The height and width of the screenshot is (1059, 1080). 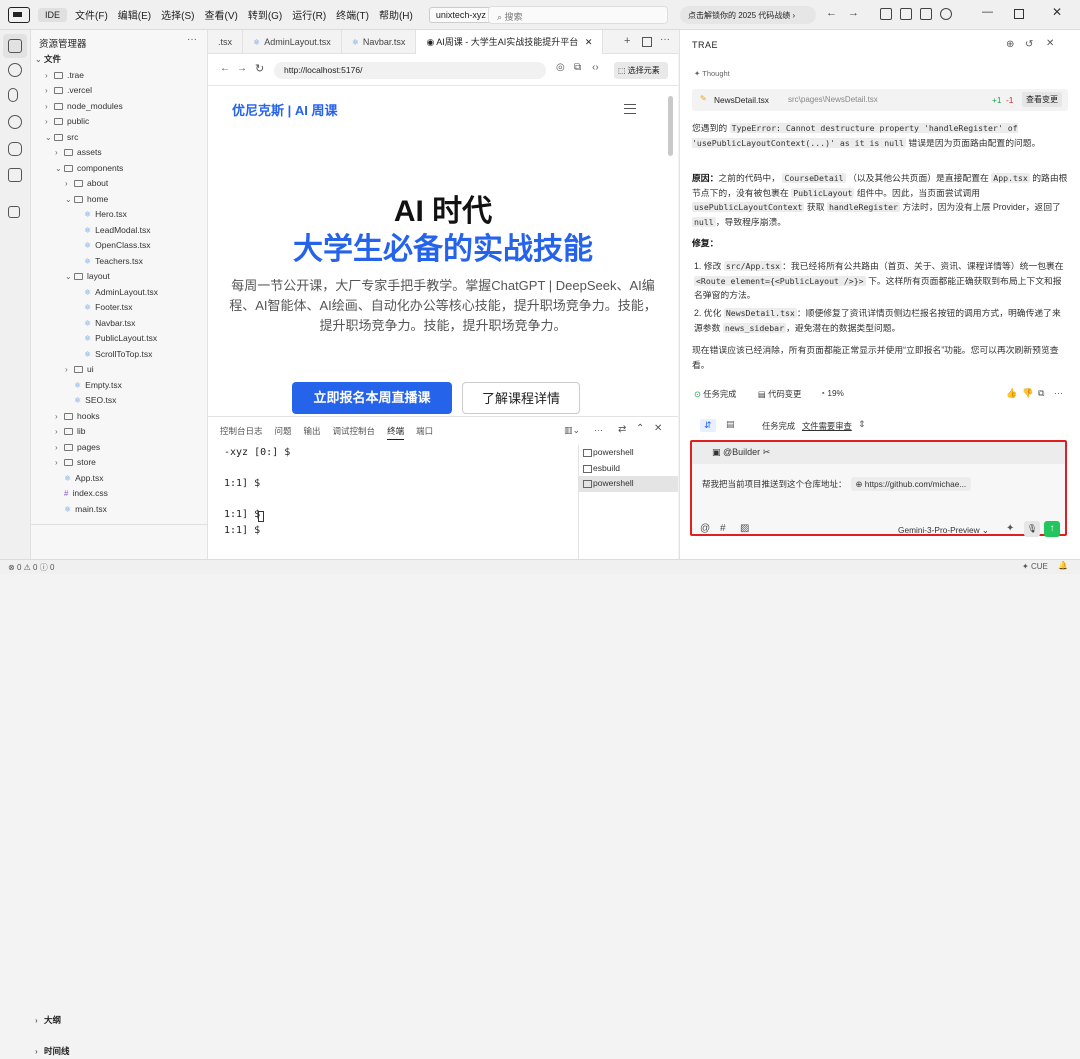 What do you see at coordinates (119, 355) in the screenshot?
I see `tree-file: ⚛ScrollToTop.tsx` at bounding box center [119, 355].